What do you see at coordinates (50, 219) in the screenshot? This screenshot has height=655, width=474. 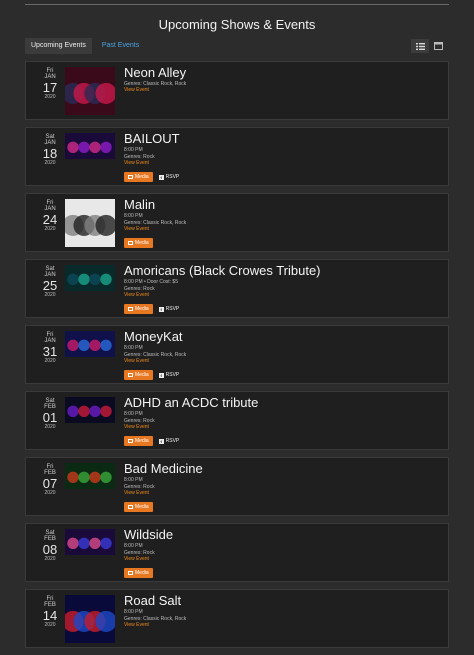 I see `event-day: 24` at bounding box center [50, 219].